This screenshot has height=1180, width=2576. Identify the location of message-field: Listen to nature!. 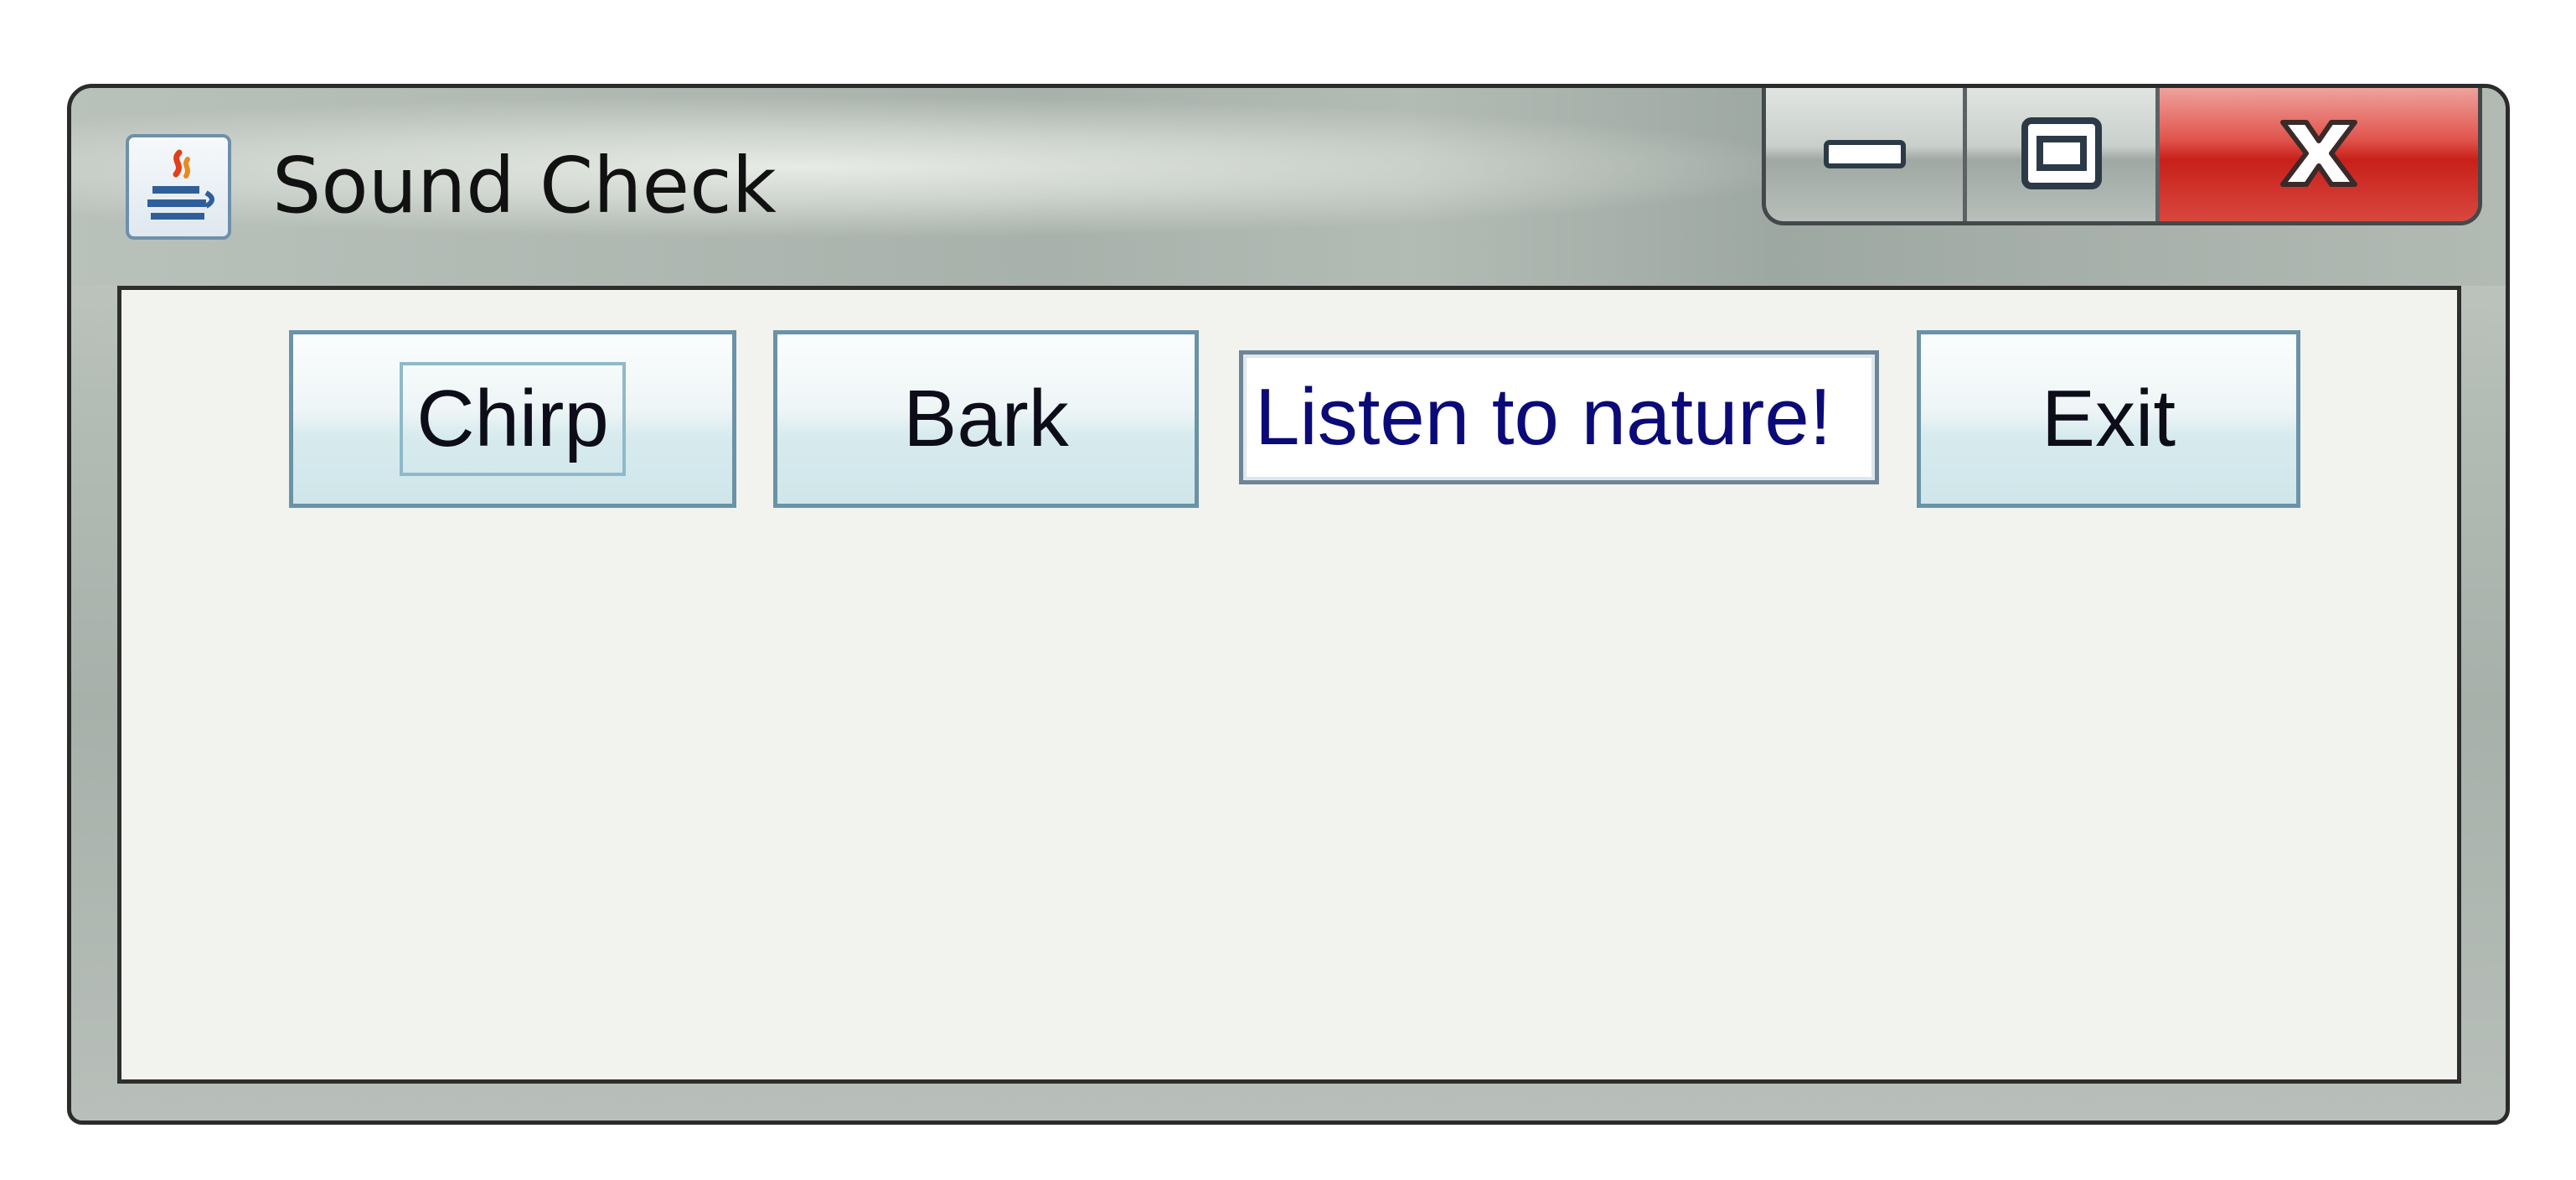
(1559, 417).